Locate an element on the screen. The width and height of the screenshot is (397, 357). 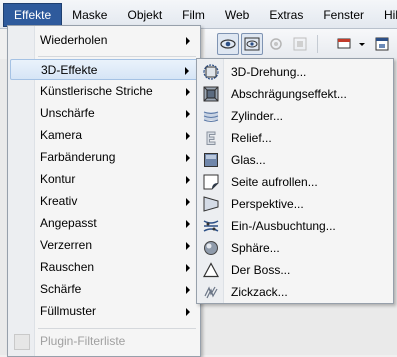
menu-item-wiederholen: Wiederholen is located at coordinates (104, 40).